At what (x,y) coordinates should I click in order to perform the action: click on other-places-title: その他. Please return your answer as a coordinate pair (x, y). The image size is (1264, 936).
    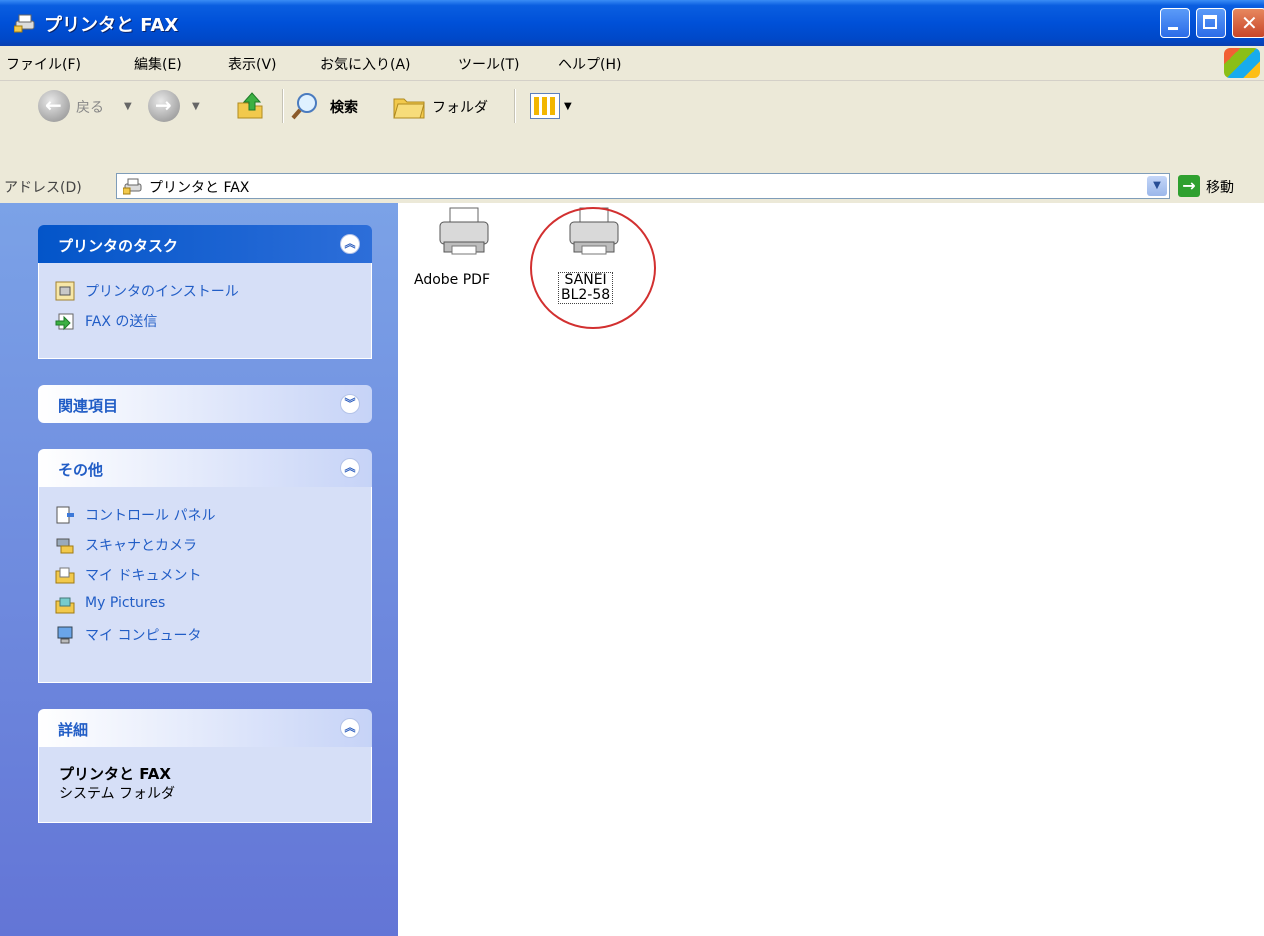
    Looking at the image, I should click on (81, 470).